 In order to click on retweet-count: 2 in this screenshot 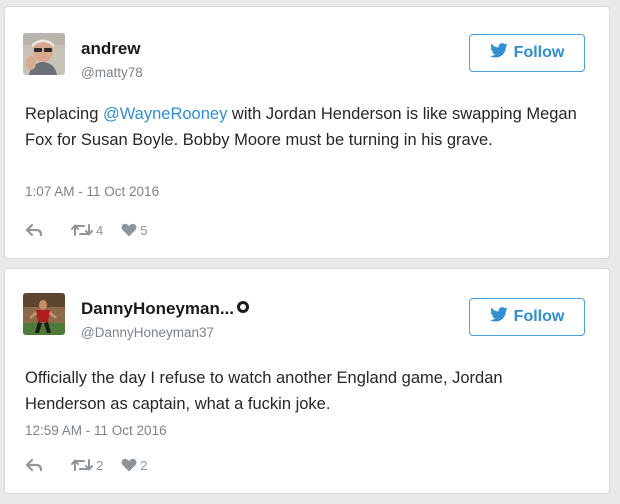, I will do `click(100, 465)`.